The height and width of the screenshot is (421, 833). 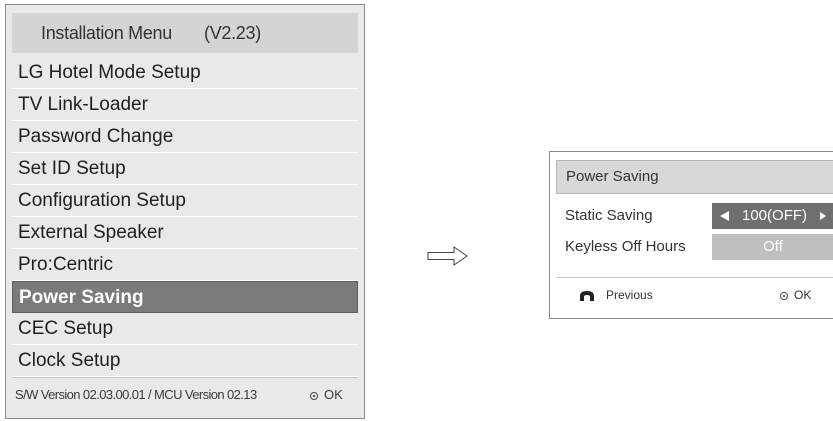 I want to click on menu-item: Password Change, so click(x=185, y=137).